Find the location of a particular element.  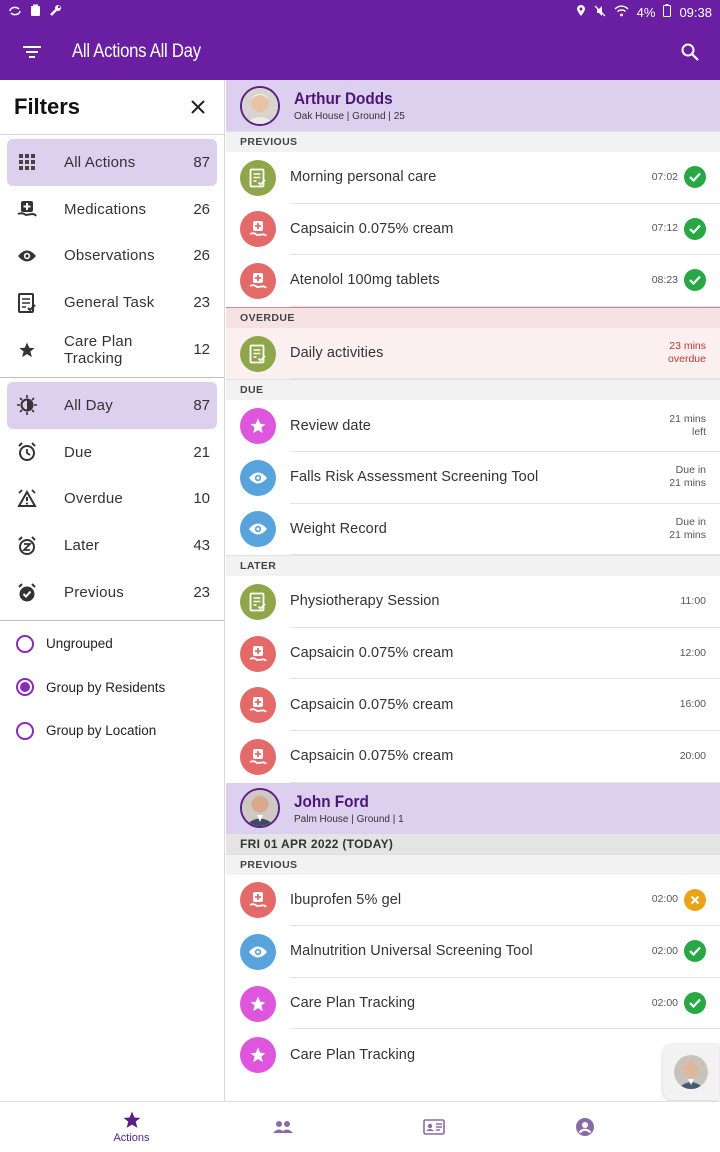

filter-overdue: Overdue 10 is located at coordinates (112, 499).